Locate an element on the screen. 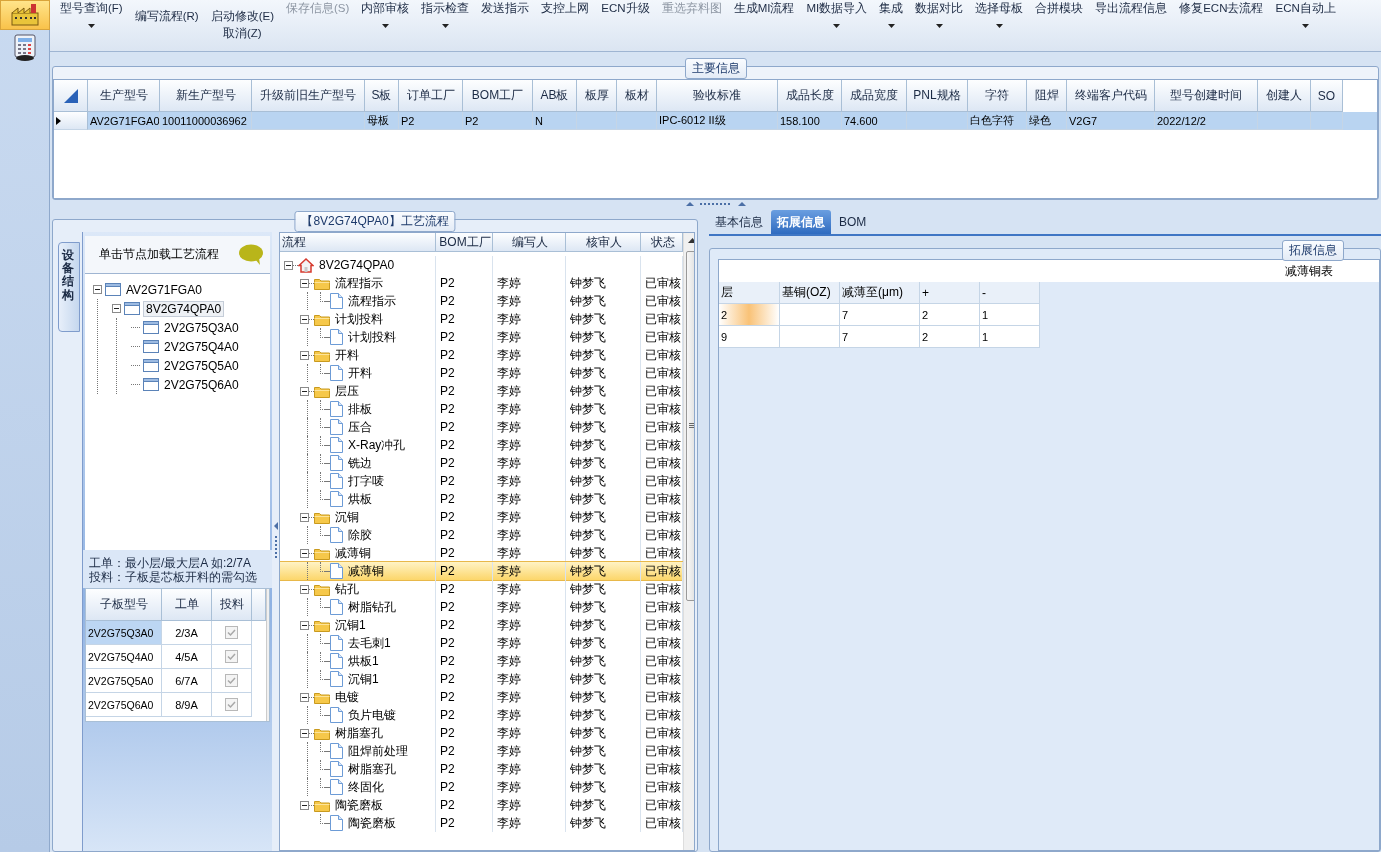 This screenshot has width=1381, height=852. column-header: 生产型号 is located at coordinates (124, 96).